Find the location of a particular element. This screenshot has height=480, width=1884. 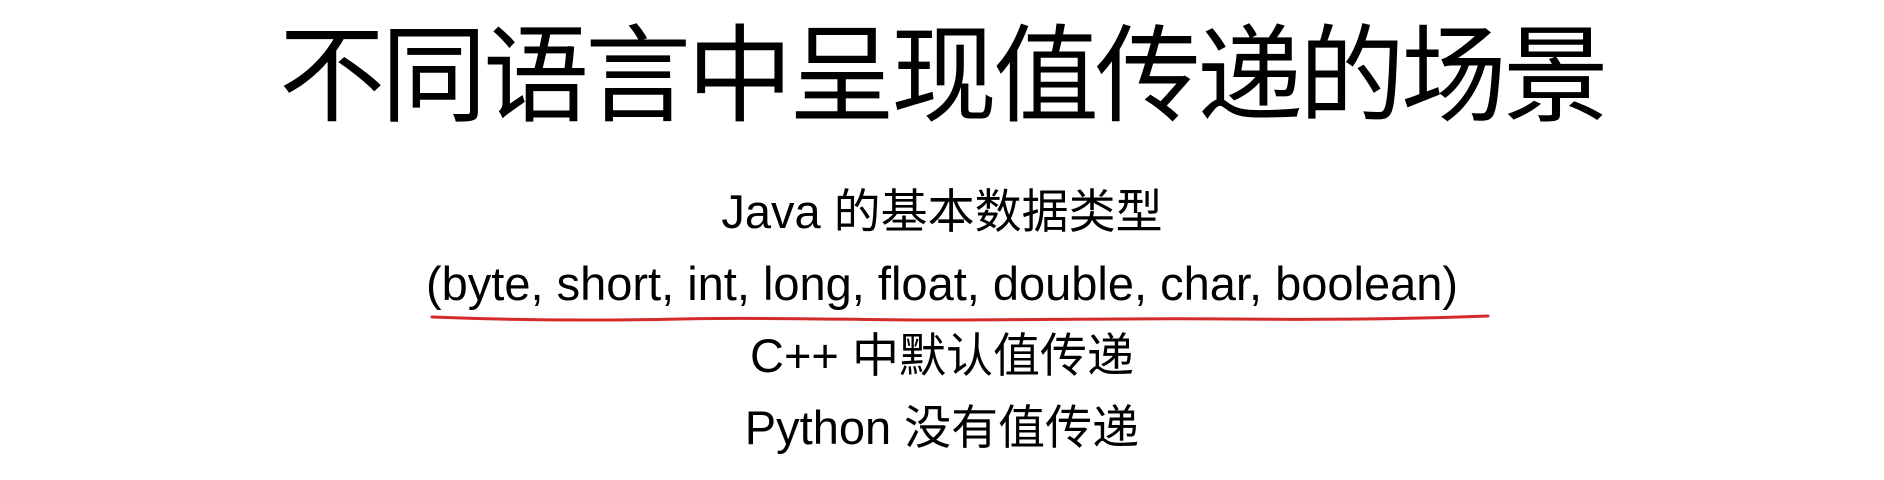

handwritten-underline-annotation is located at coordinates (960, 318).